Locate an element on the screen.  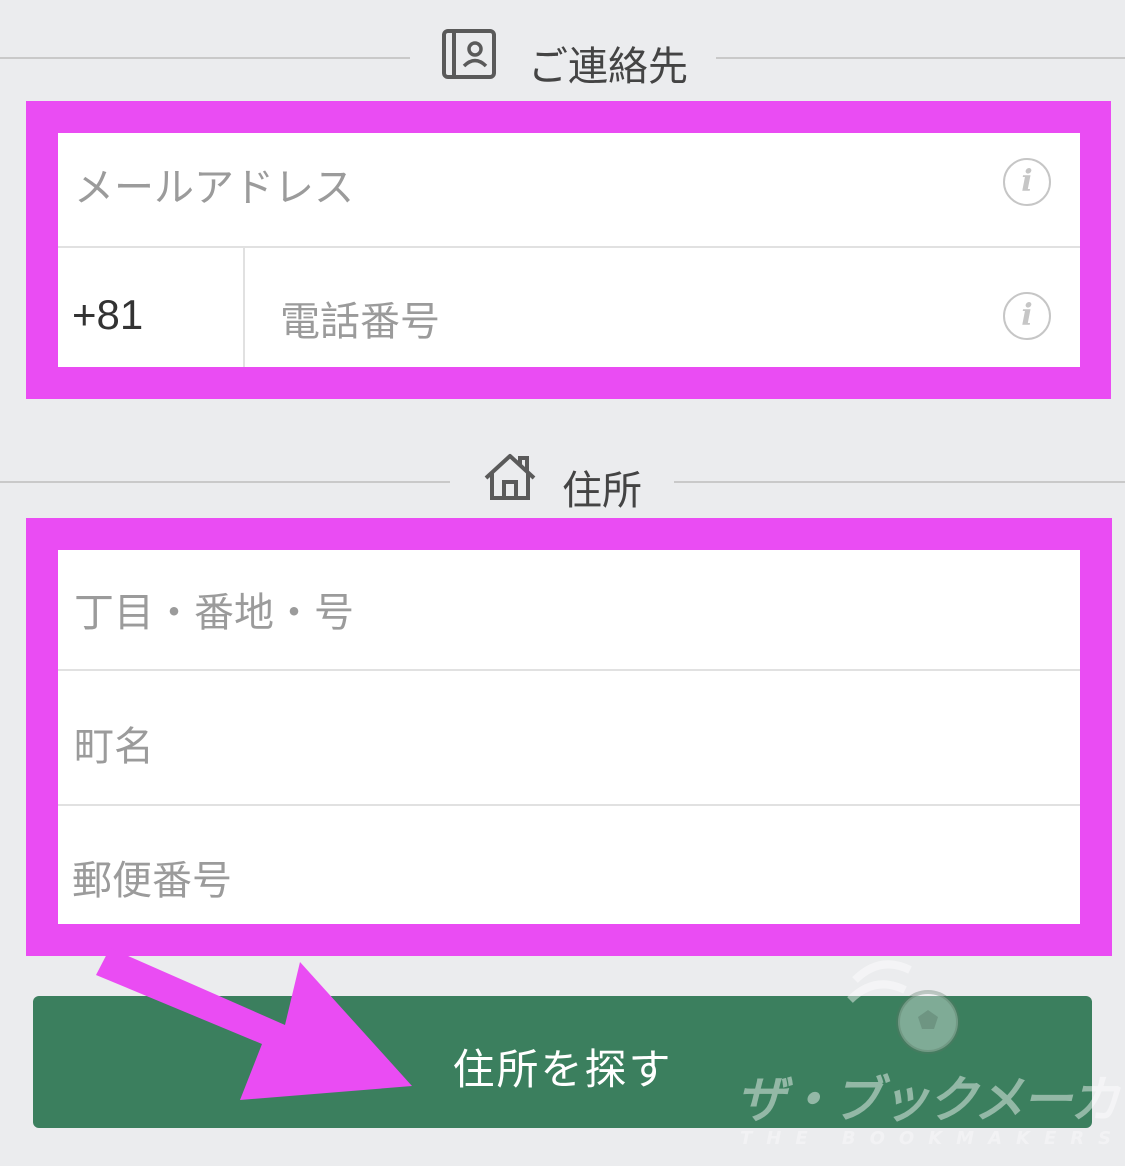
postal-code-placeholder: 郵便番号 is located at coordinates (152, 881).